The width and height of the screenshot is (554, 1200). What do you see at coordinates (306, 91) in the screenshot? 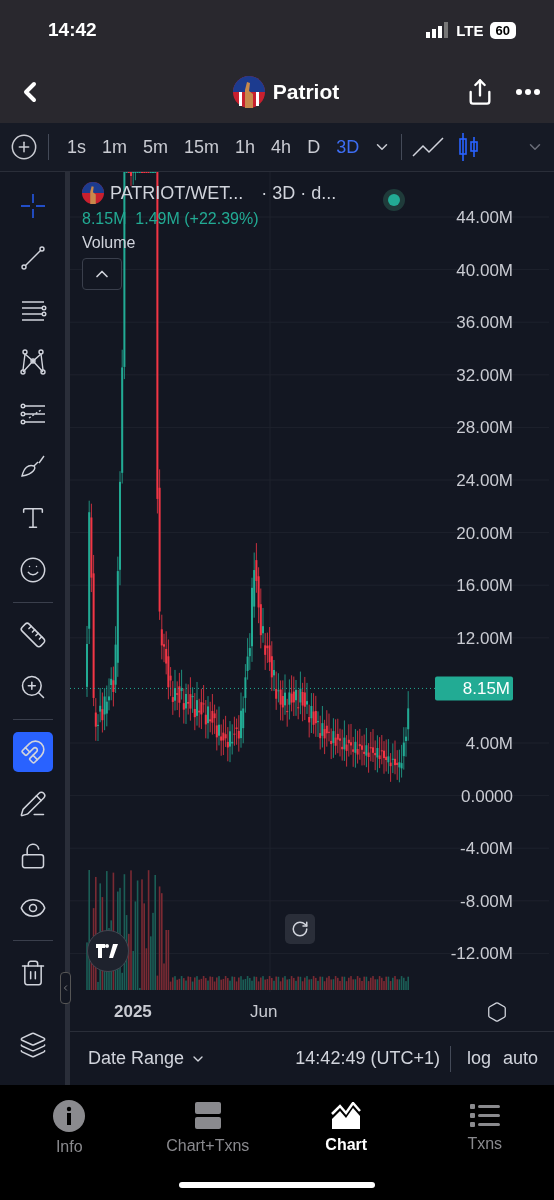
I see `header-title: Patriot` at bounding box center [306, 91].